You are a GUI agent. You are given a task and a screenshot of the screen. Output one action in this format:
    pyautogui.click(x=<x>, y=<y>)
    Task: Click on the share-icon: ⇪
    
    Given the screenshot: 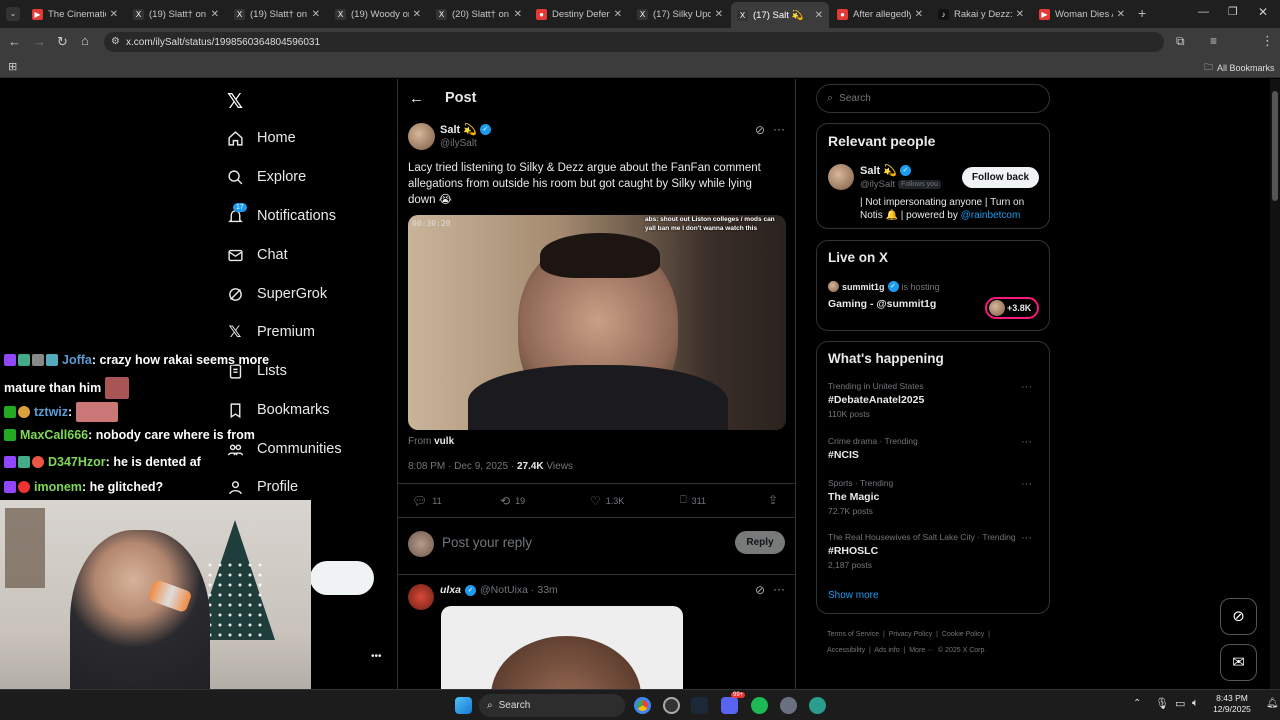 What is the action you would take?
    pyautogui.click(x=773, y=500)
    